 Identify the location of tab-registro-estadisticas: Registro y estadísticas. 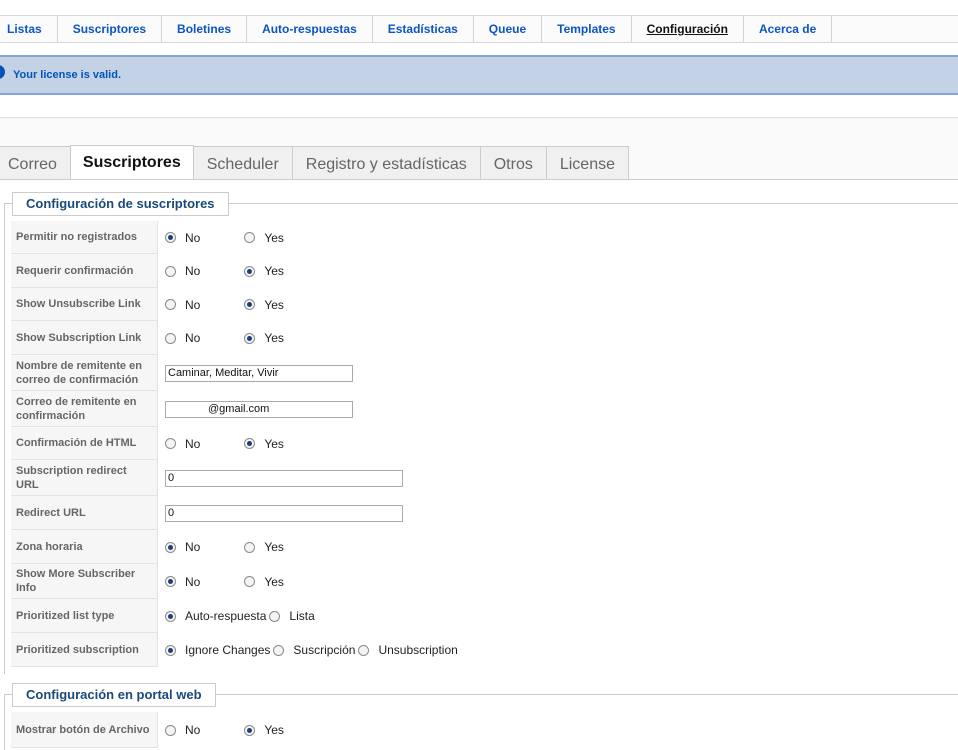
(386, 163).